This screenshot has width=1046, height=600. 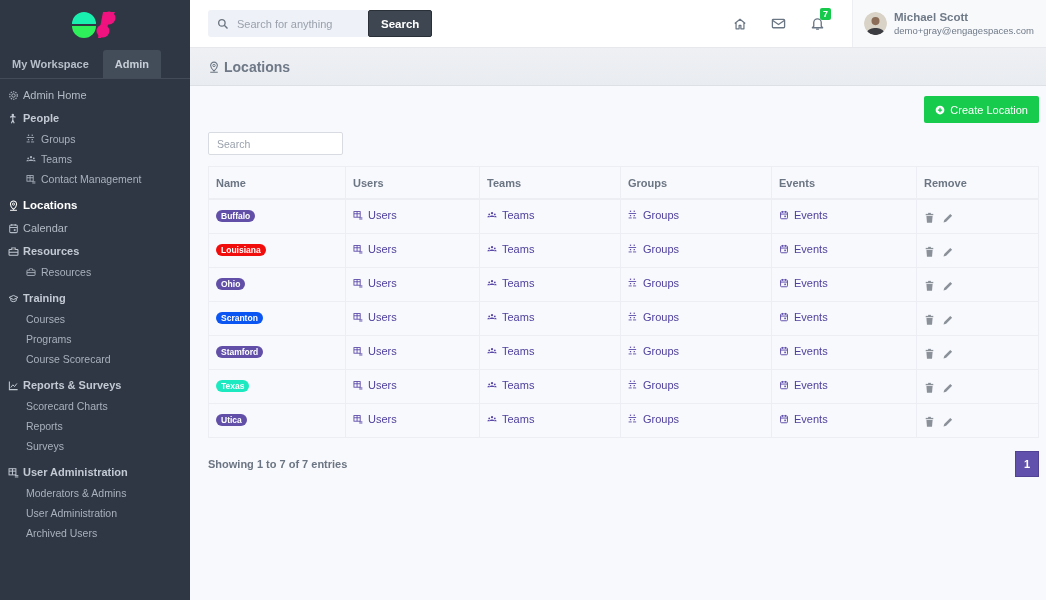 I want to click on sidebar-subitem: Reports, so click(x=99, y=426).